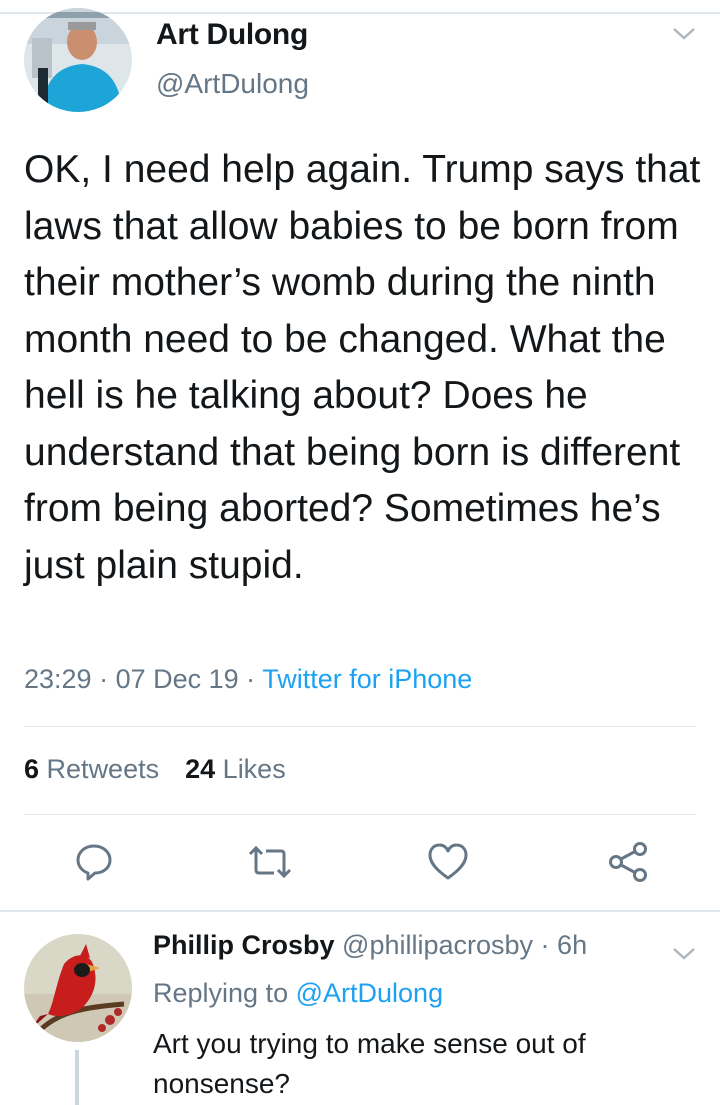 Image resolution: width=720 pixels, height=1105 pixels. What do you see at coordinates (200, 769) in the screenshot?
I see `likes-count: 24` at bounding box center [200, 769].